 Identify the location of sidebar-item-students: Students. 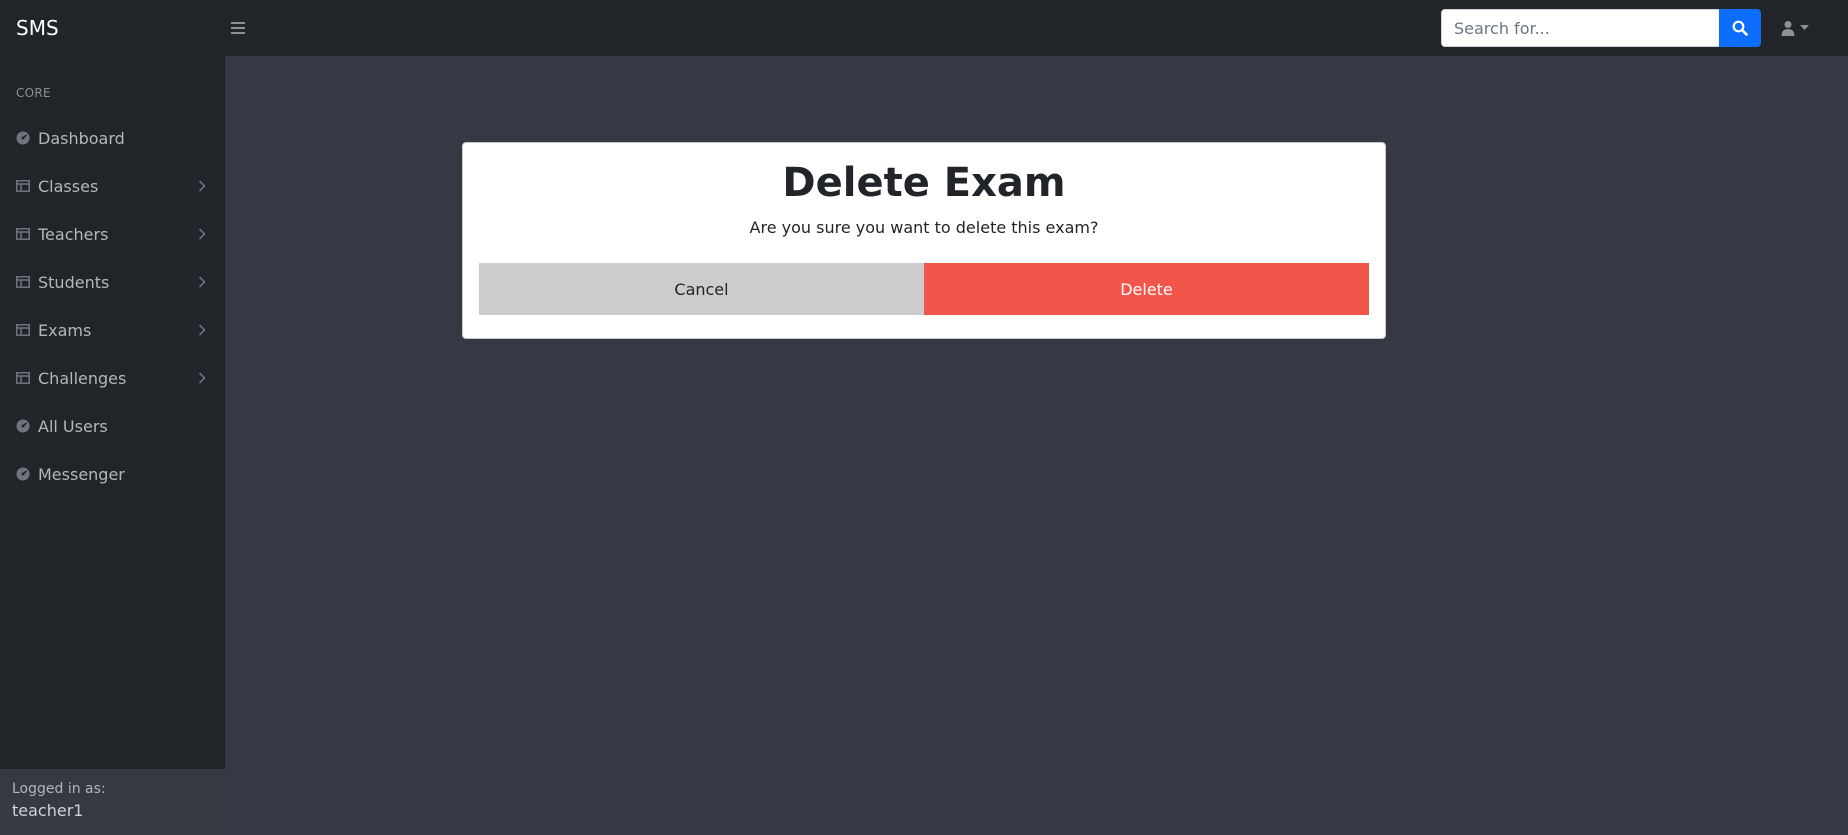
(112, 282).